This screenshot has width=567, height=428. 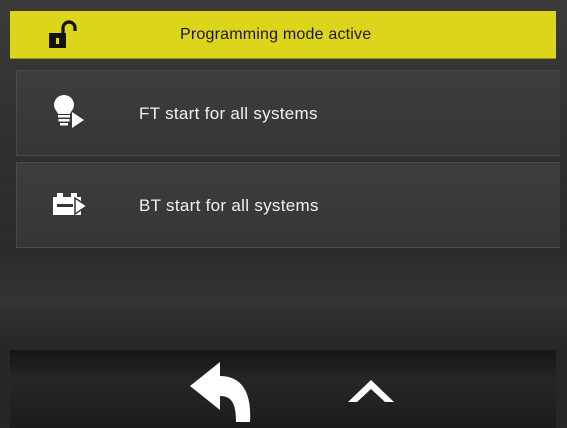 What do you see at coordinates (220, 392) in the screenshot?
I see `back-arrow-icon` at bounding box center [220, 392].